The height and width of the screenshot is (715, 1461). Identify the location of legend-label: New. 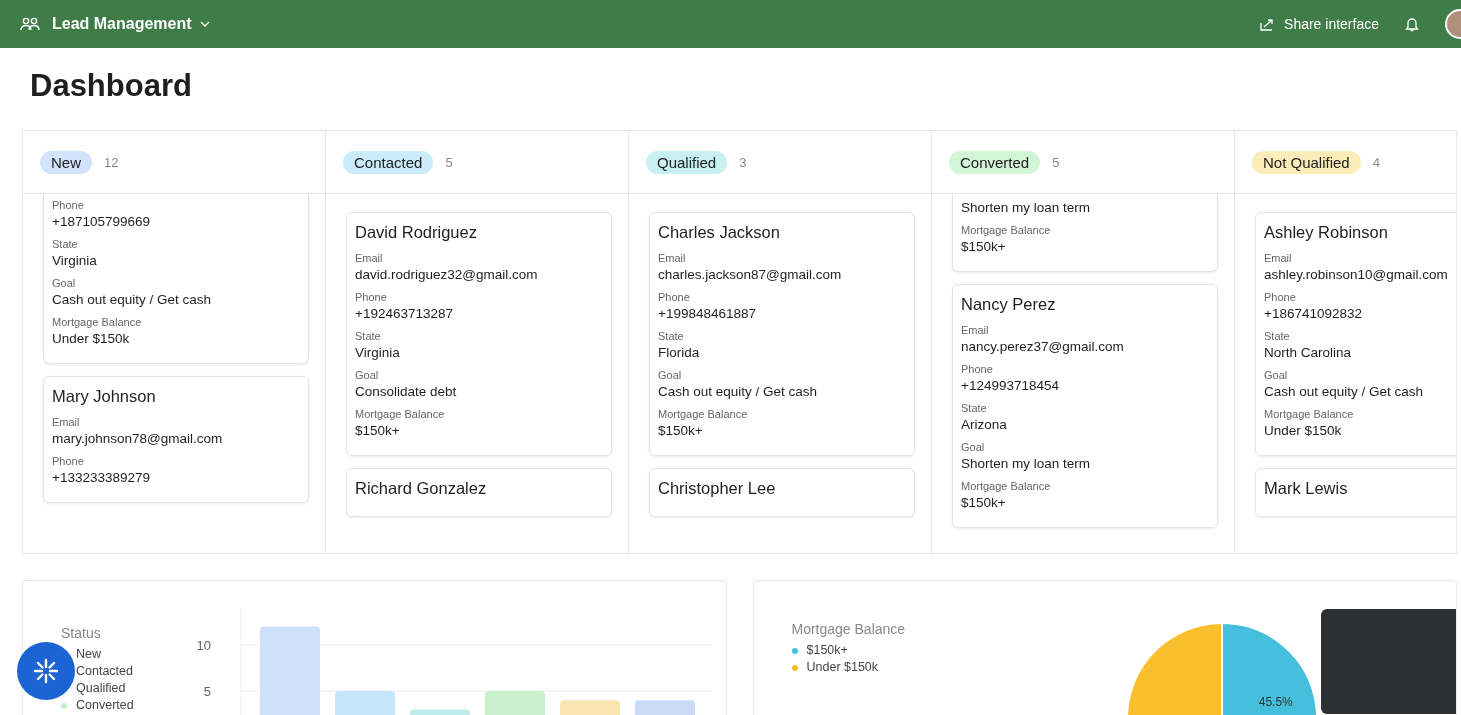
(88, 654).